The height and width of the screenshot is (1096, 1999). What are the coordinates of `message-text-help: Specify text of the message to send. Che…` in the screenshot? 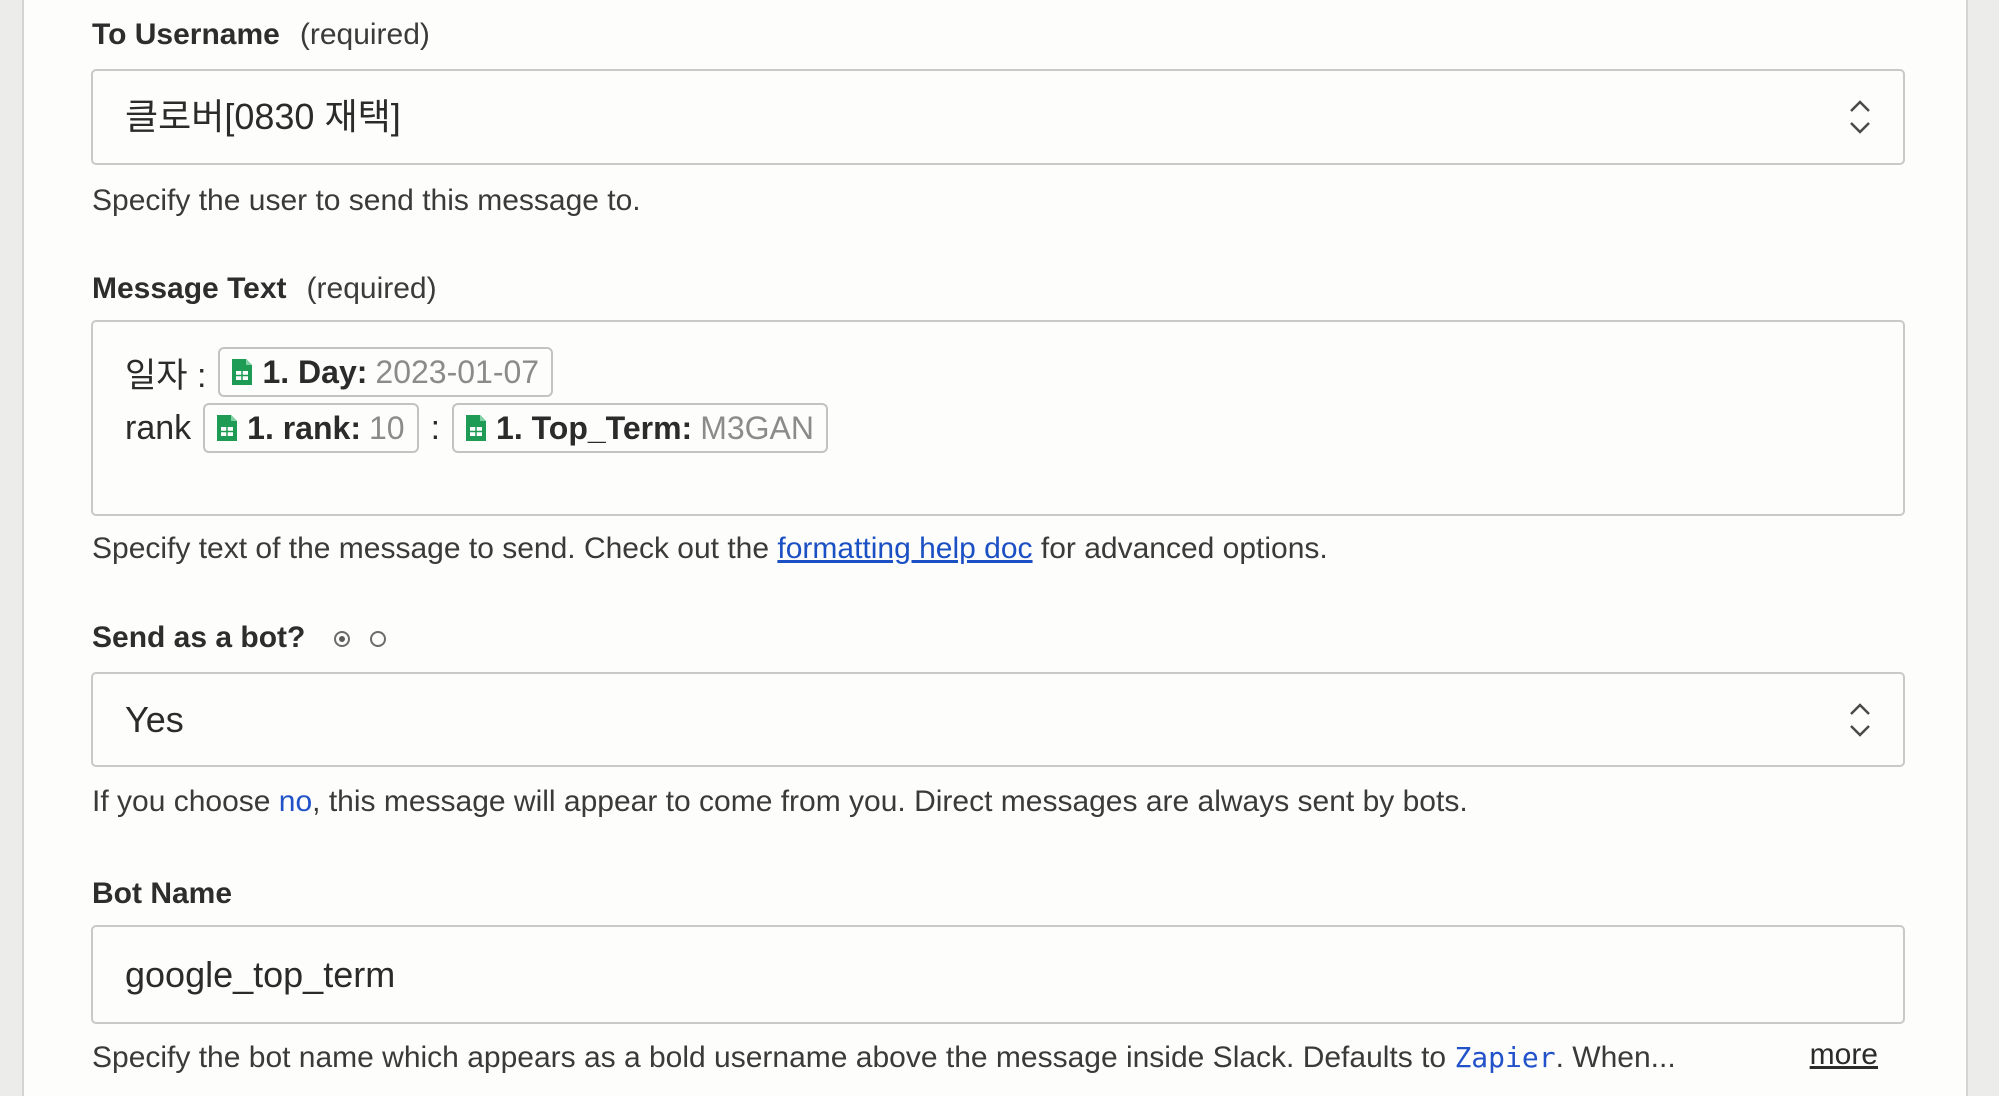 It's located at (710, 548).